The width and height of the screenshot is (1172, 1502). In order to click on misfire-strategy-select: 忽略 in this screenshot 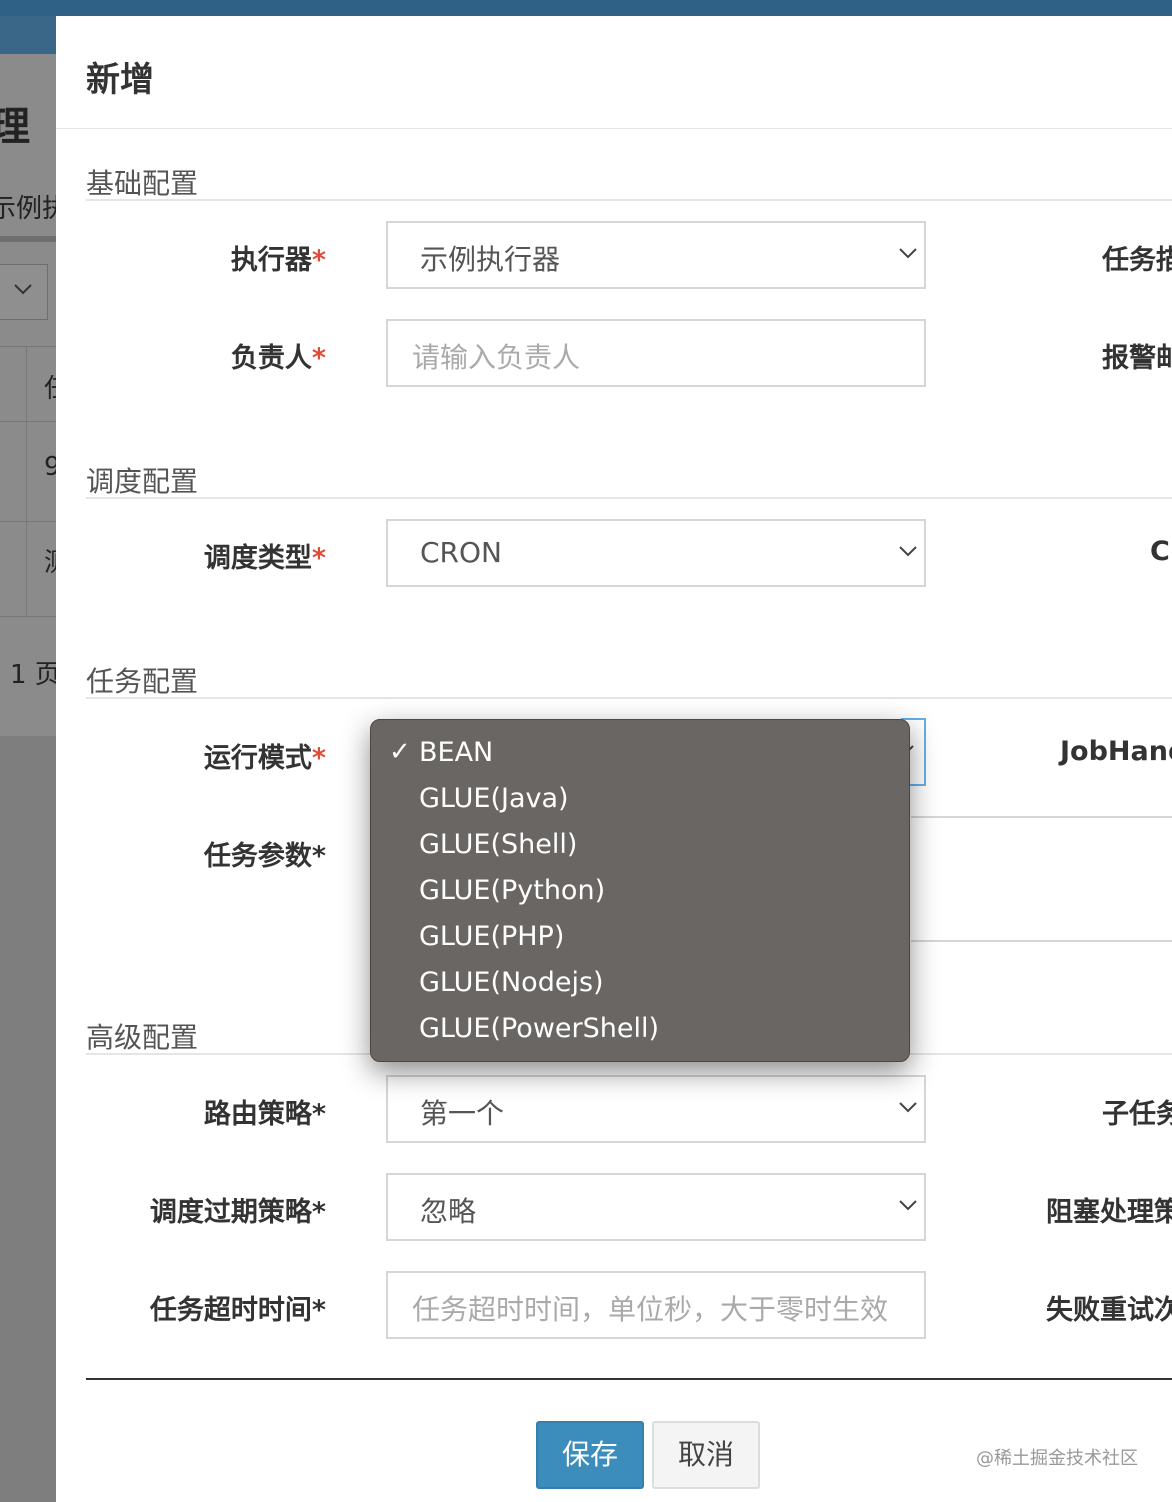, I will do `click(656, 1207)`.